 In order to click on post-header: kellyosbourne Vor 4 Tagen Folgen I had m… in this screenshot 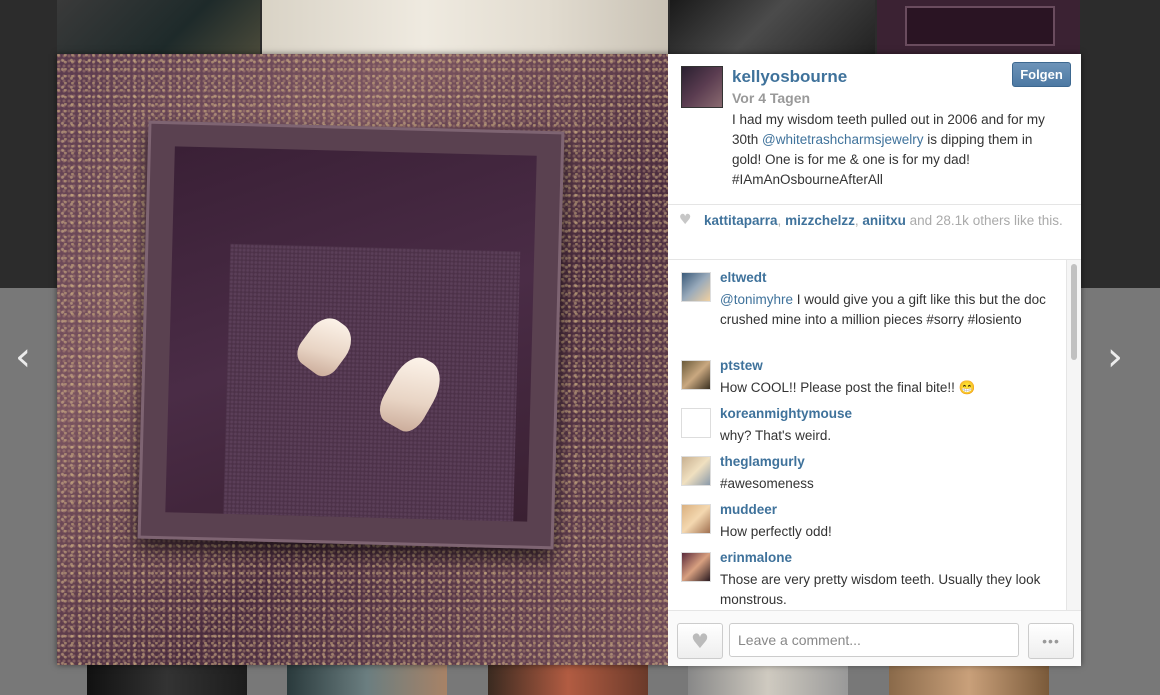, I will do `click(874, 129)`.